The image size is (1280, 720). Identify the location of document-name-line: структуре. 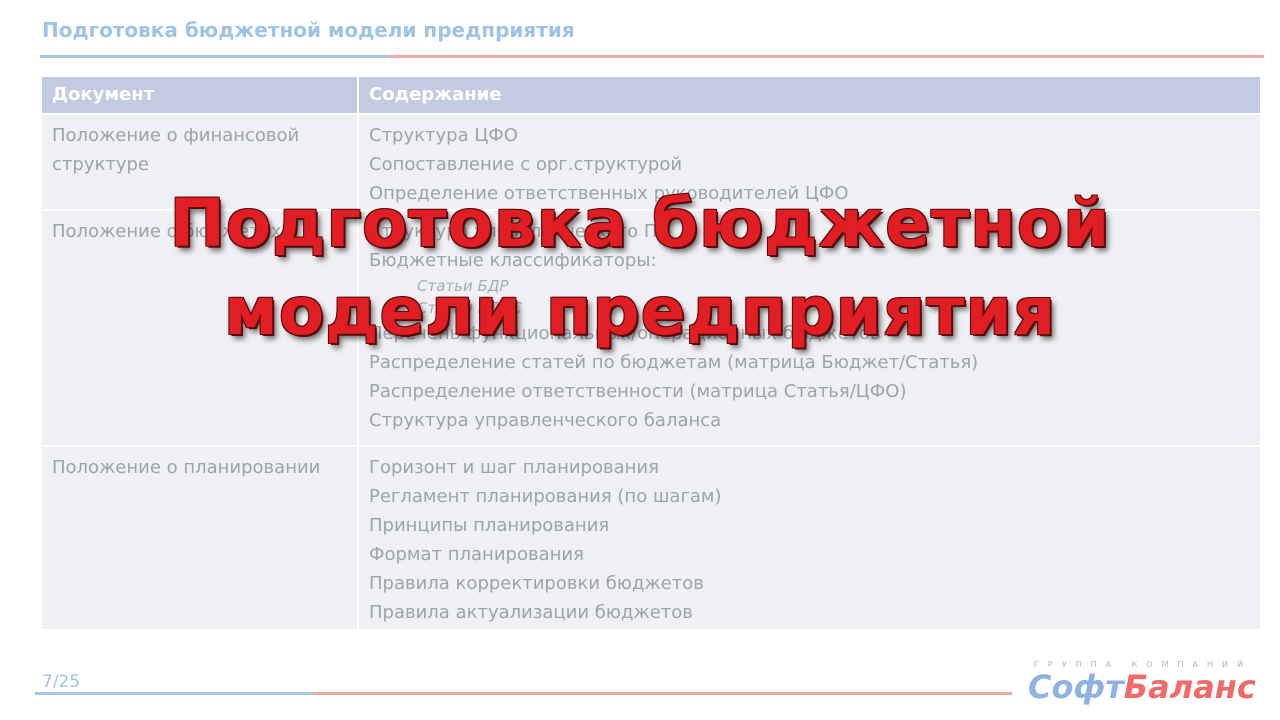
(100, 164).